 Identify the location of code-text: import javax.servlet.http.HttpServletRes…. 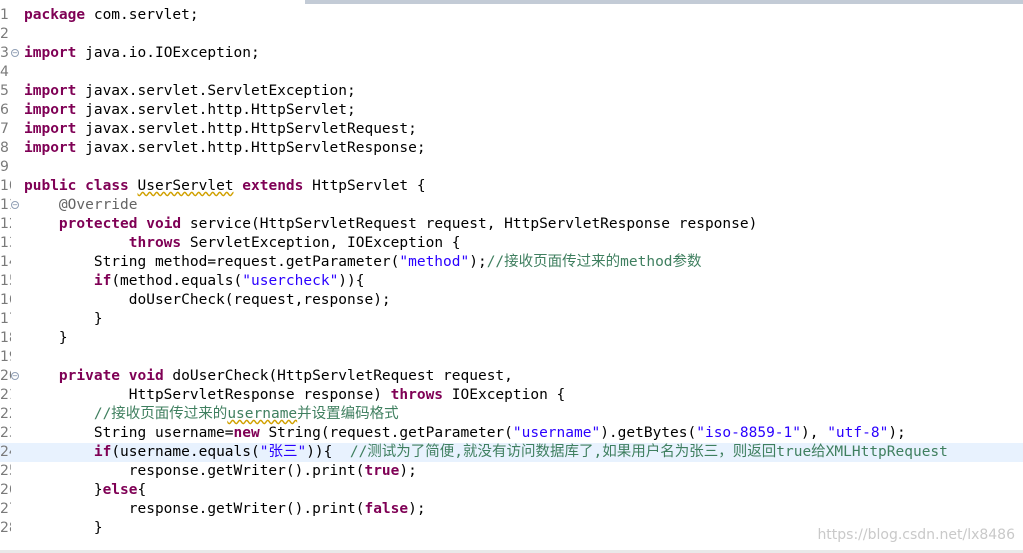
(225, 148).